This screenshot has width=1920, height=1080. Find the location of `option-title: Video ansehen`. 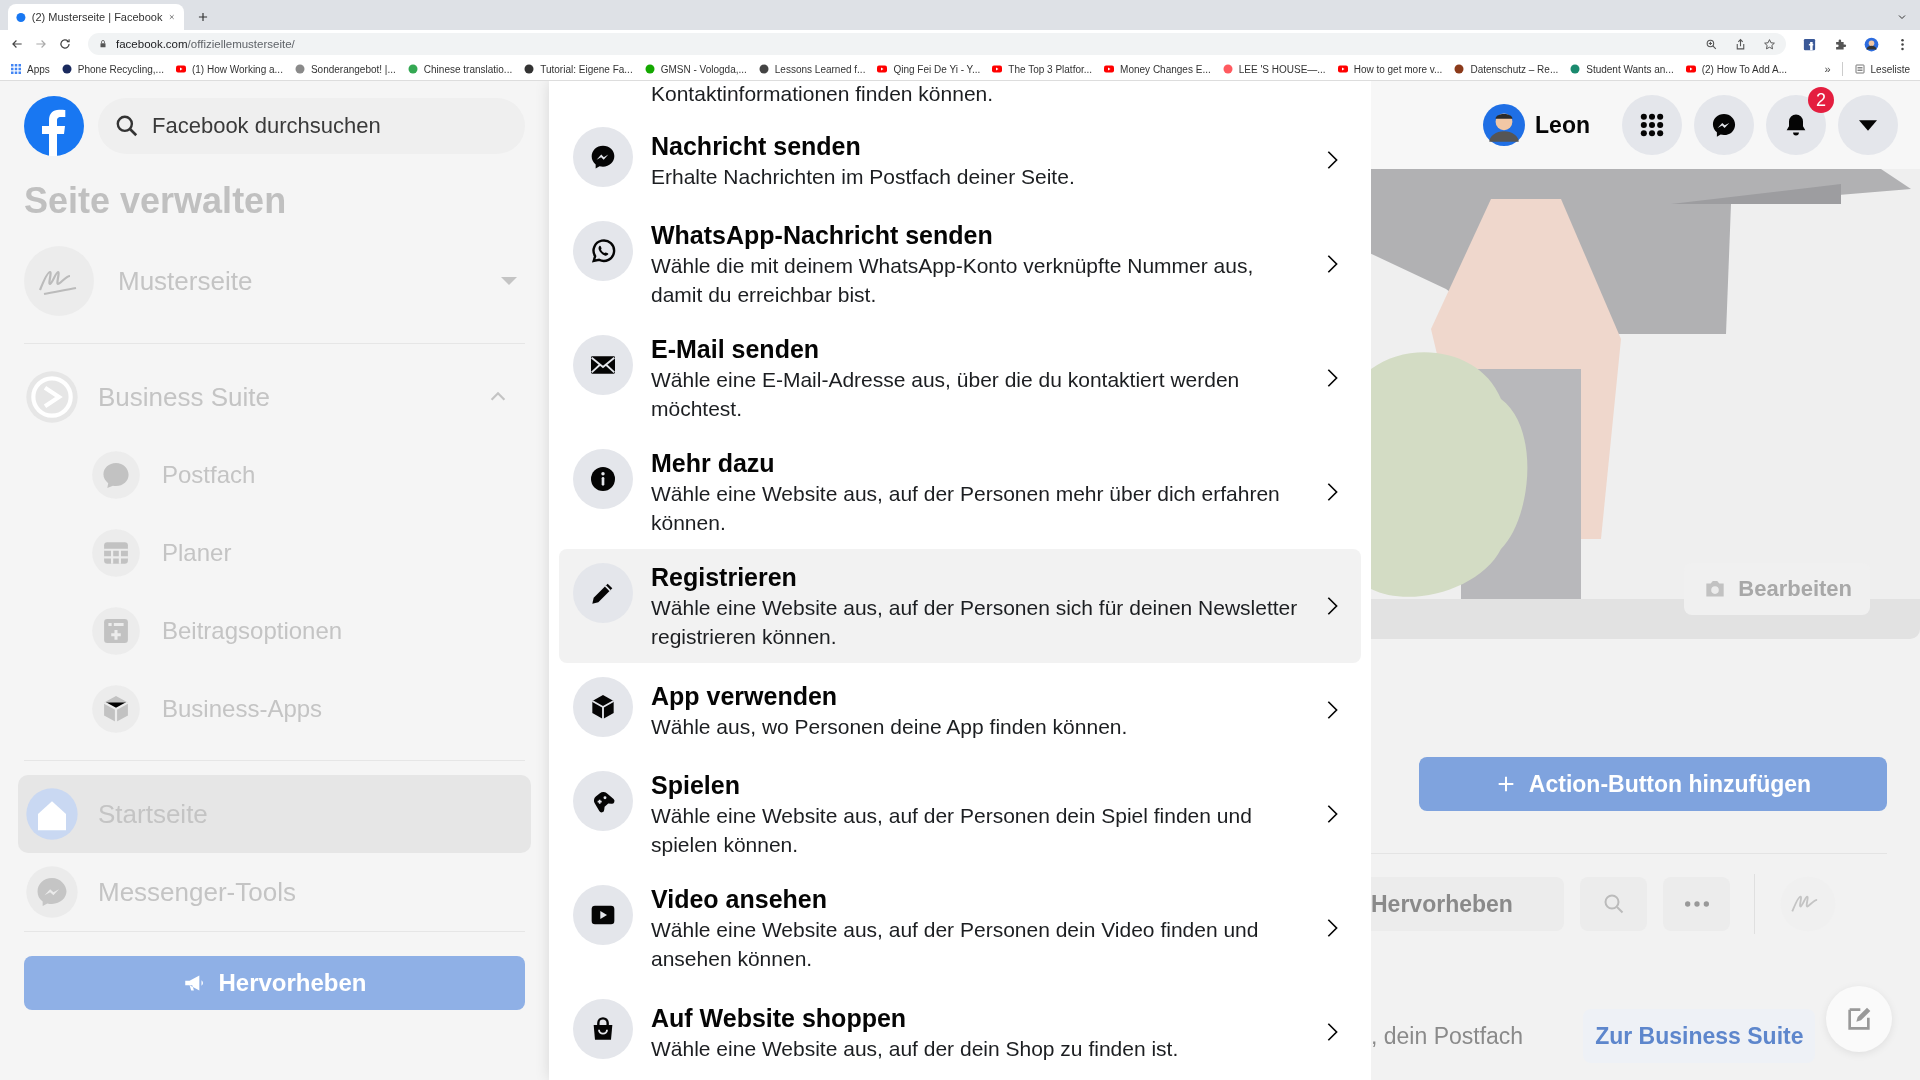

option-title: Video ansehen is located at coordinates (739, 899).